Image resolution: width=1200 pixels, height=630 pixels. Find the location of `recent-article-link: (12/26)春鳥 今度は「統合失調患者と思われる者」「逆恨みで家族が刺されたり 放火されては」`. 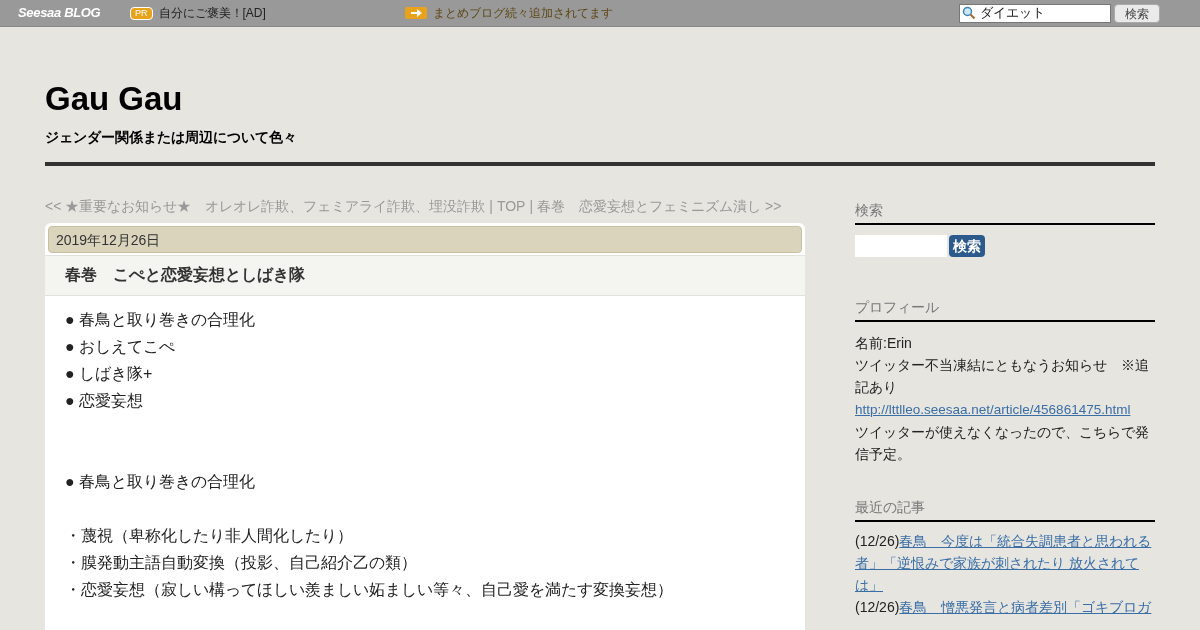

recent-article-link: (12/26)春鳥 今度は「統合失調患者と思われる者」「逆恨みで家族が刺されたり 放火されては」 is located at coordinates (1005, 563).